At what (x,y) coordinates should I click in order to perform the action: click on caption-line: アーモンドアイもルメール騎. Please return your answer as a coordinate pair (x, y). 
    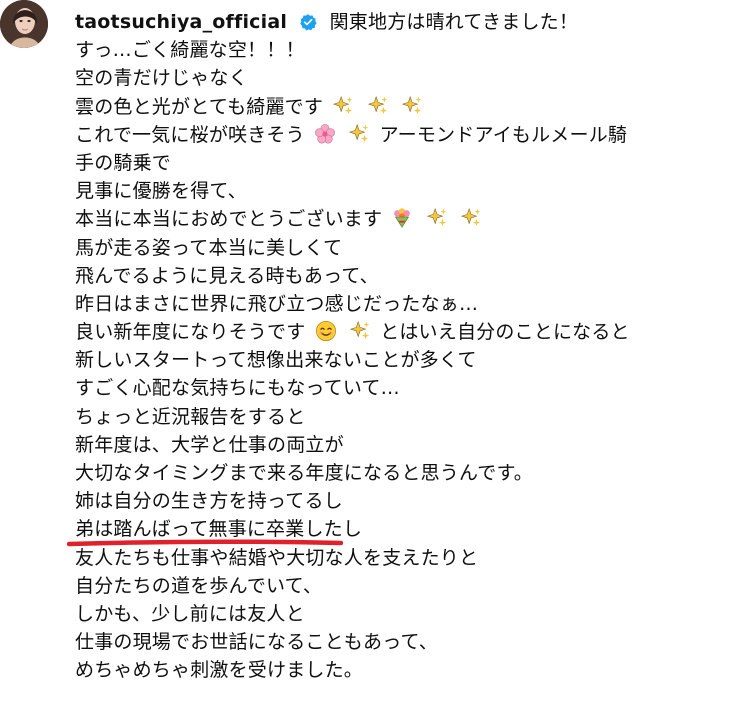
    Looking at the image, I should click on (503, 134).